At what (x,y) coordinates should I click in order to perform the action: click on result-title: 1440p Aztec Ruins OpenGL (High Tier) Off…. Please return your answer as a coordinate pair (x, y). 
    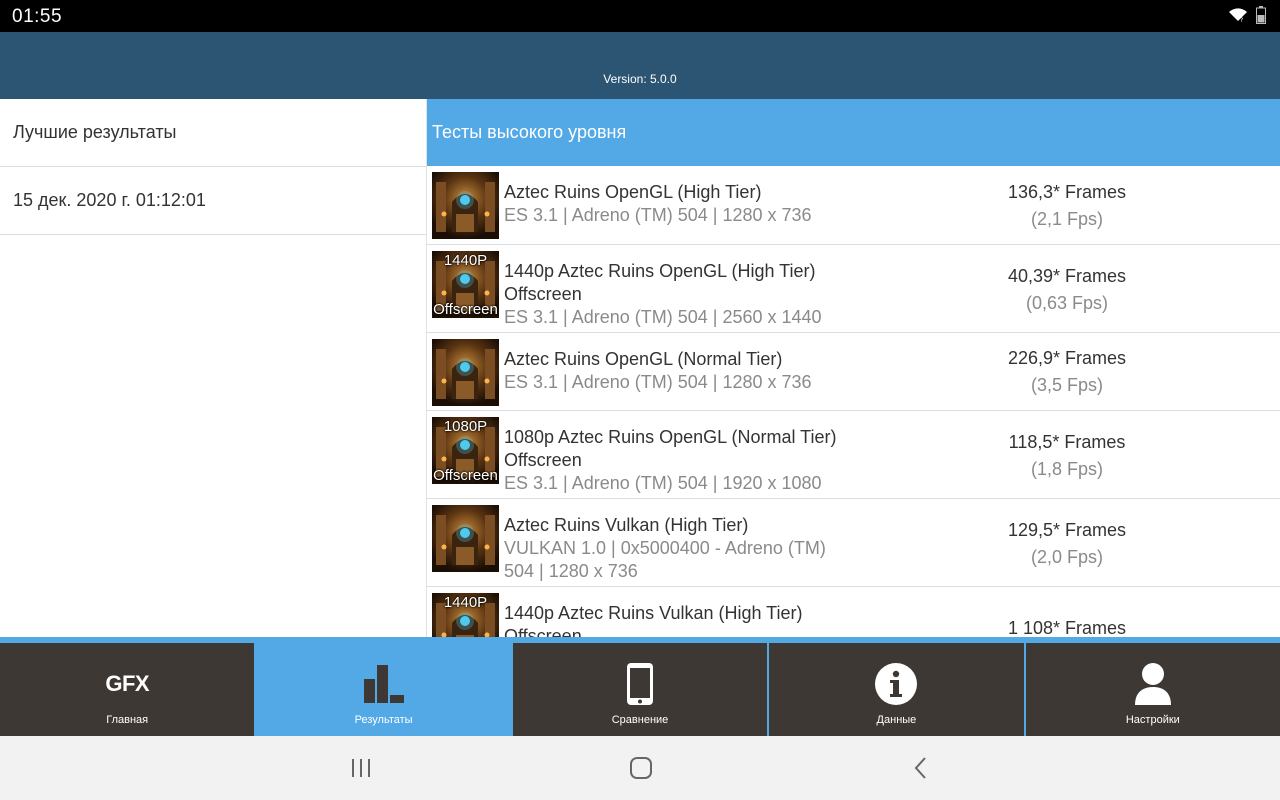
    Looking at the image, I should click on (660, 282).